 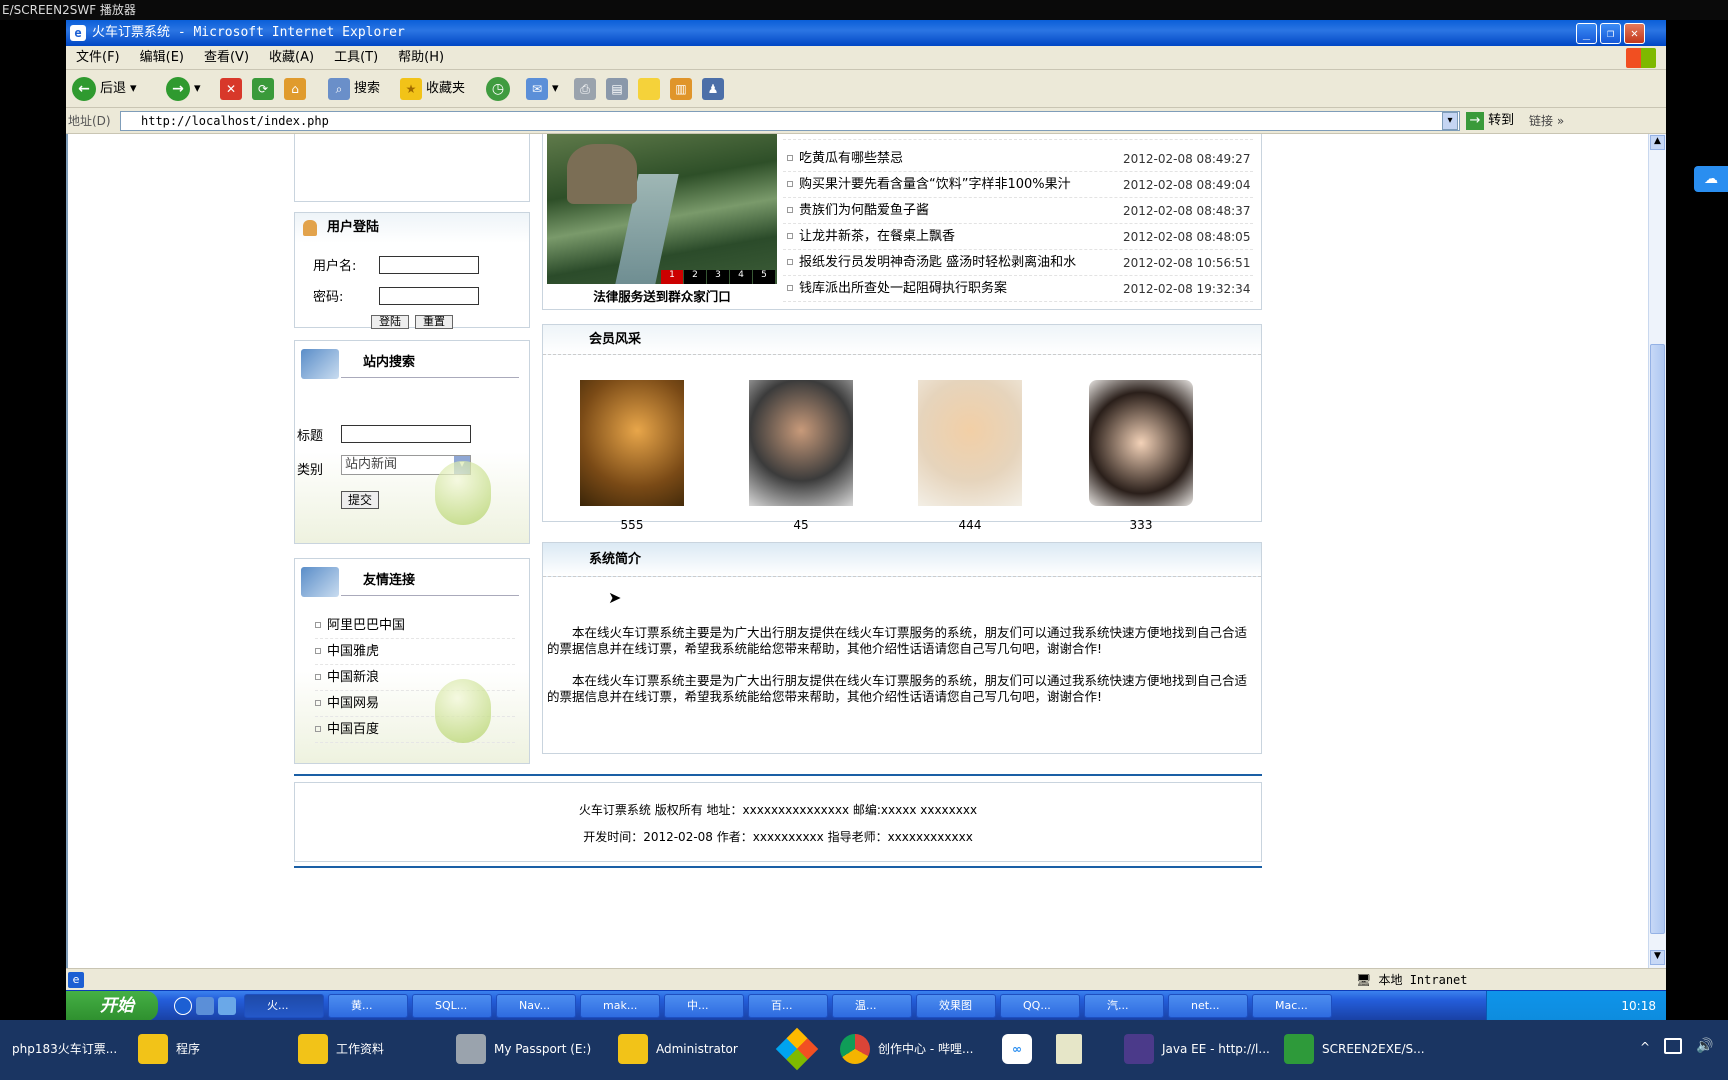 I want to click on slide-page-5: 5, so click(x=764, y=277).